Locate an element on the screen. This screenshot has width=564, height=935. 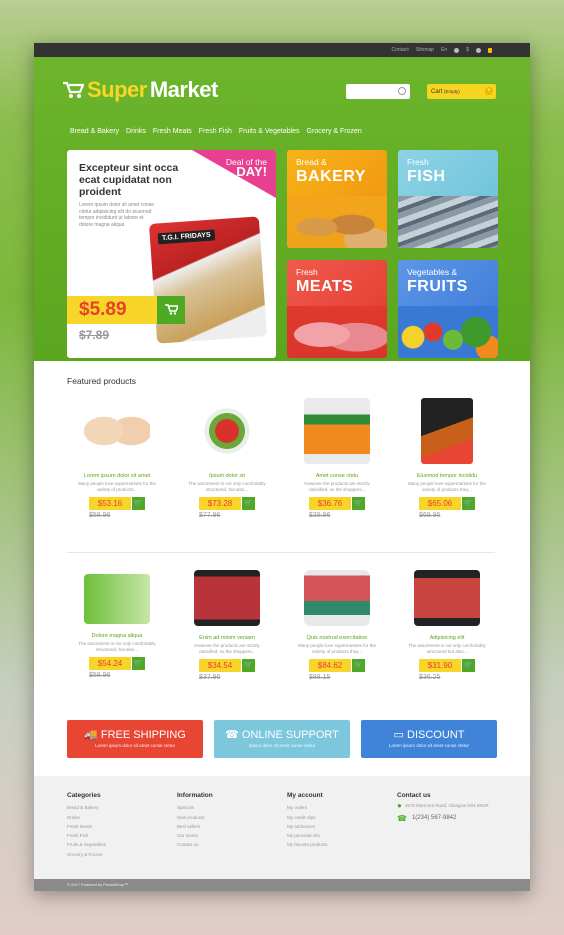
footer-link: Fresh Meats is located at coordinates (86, 826).